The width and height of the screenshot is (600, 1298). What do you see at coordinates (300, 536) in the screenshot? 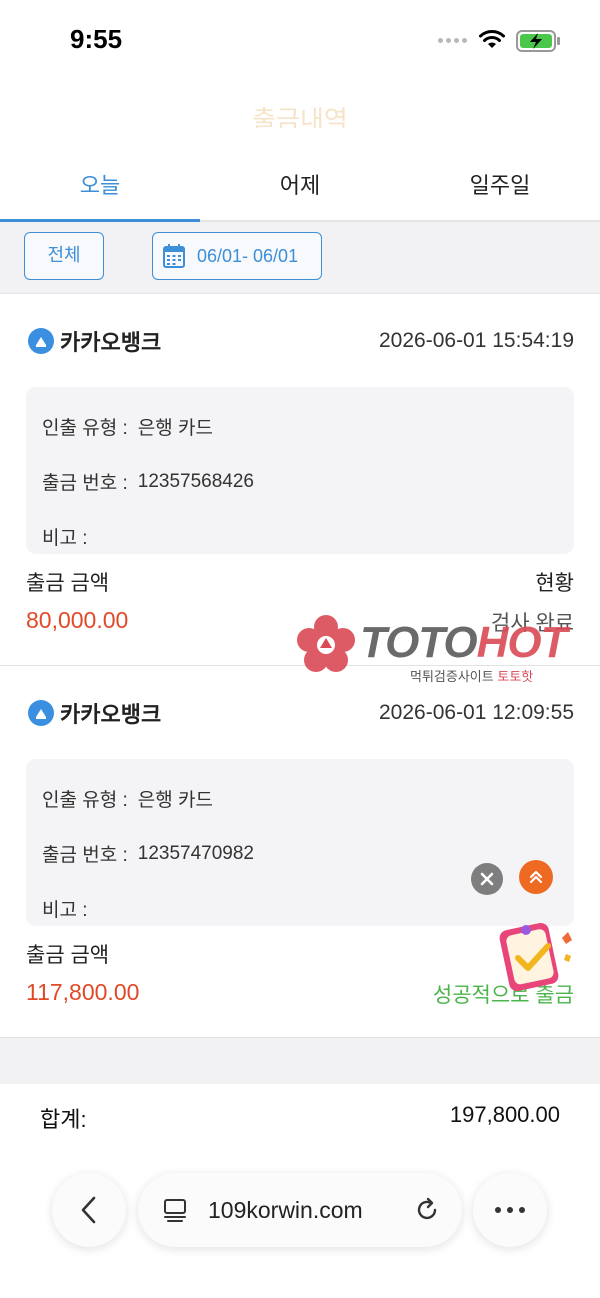
I see `memo-row: 비고 :` at bounding box center [300, 536].